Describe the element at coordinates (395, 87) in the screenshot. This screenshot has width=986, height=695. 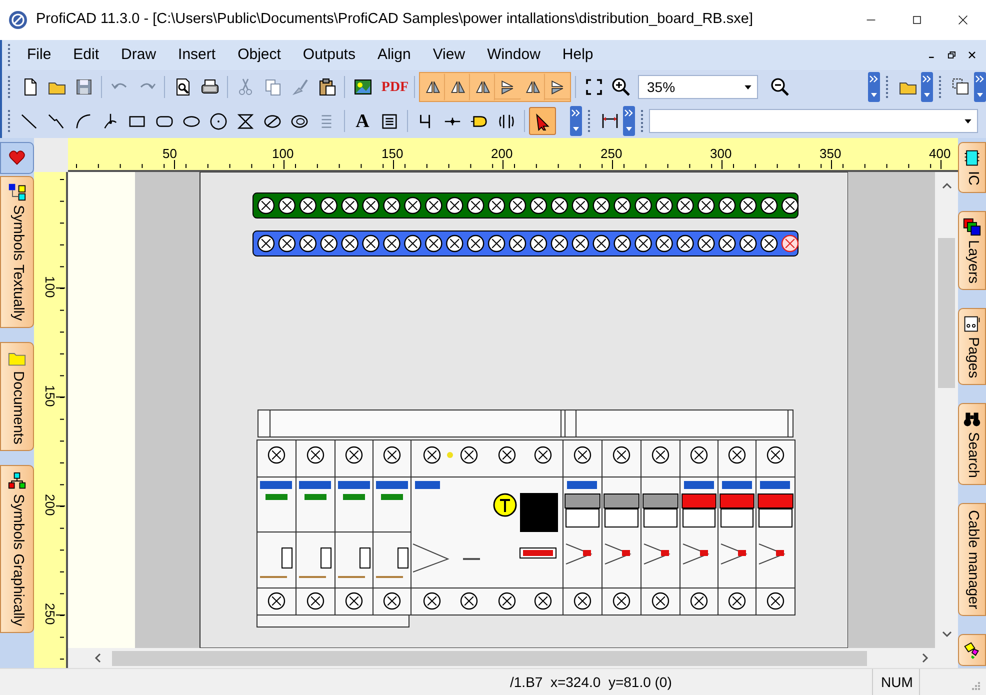
I see `pdf-export-button: PDF` at that location.